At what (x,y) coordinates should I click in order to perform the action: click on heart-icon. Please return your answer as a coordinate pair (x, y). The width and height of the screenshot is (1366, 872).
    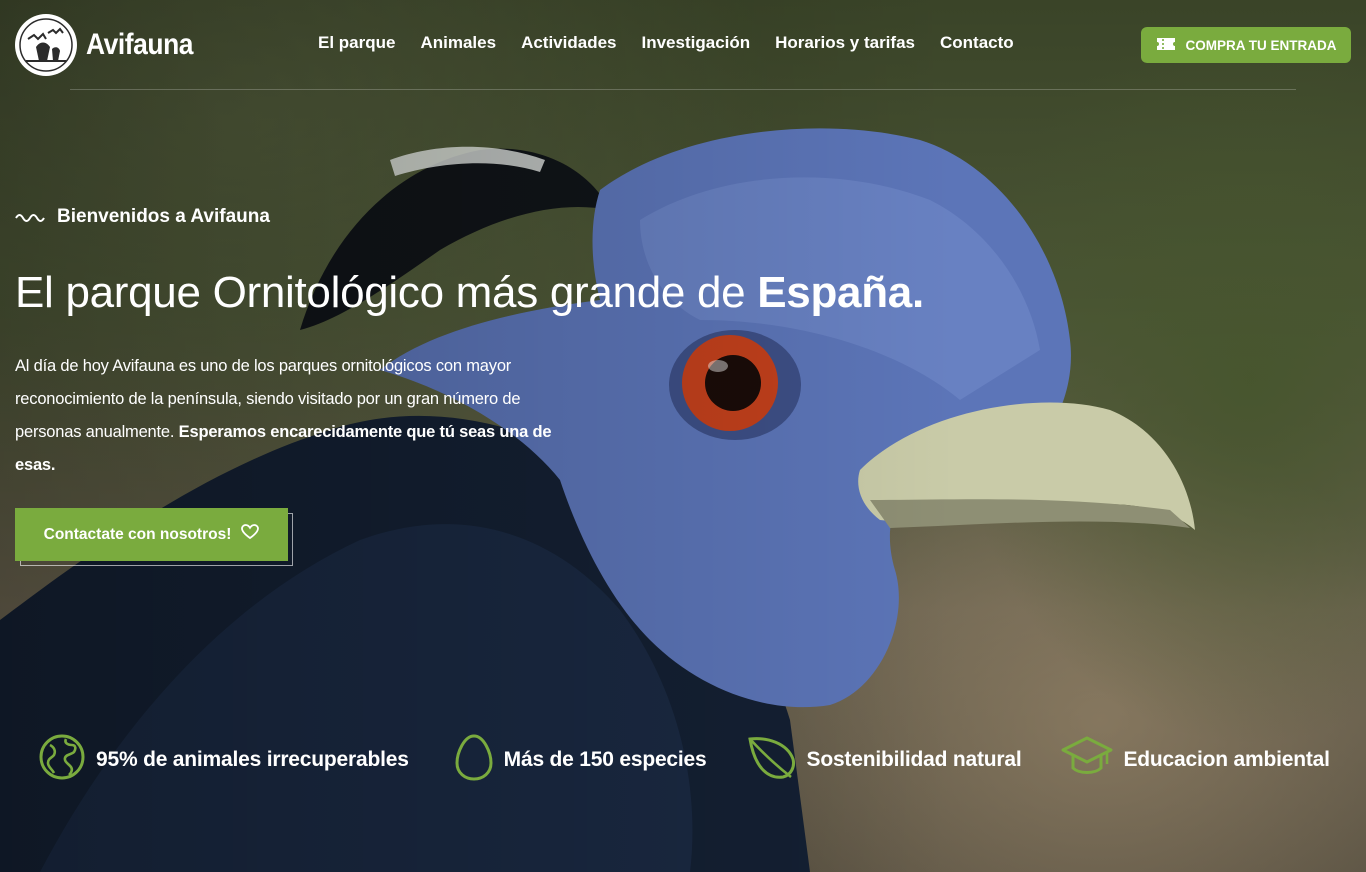
    Looking at the image, I should click on (250, 534).